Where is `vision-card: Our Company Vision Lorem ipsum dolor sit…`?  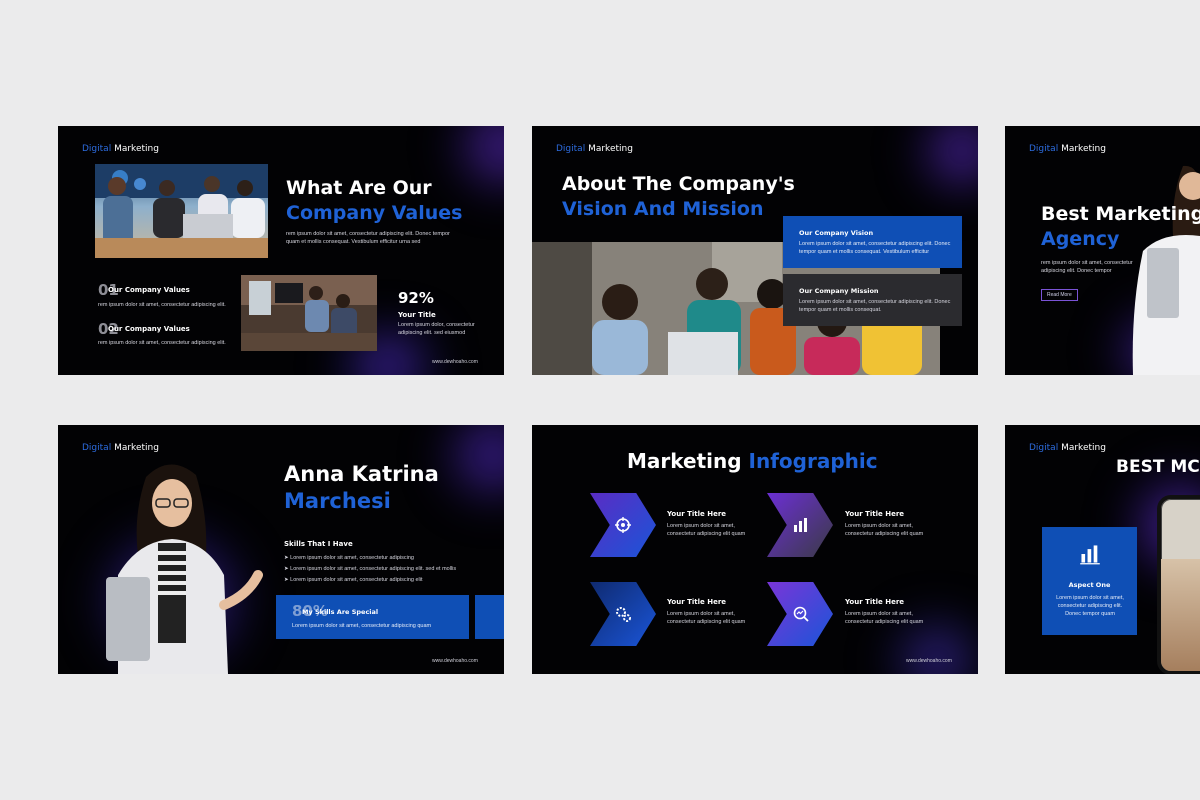 vision-card: Our Company Vision Lorem ipsum dolor sit… is located at coordinates (872, 242).